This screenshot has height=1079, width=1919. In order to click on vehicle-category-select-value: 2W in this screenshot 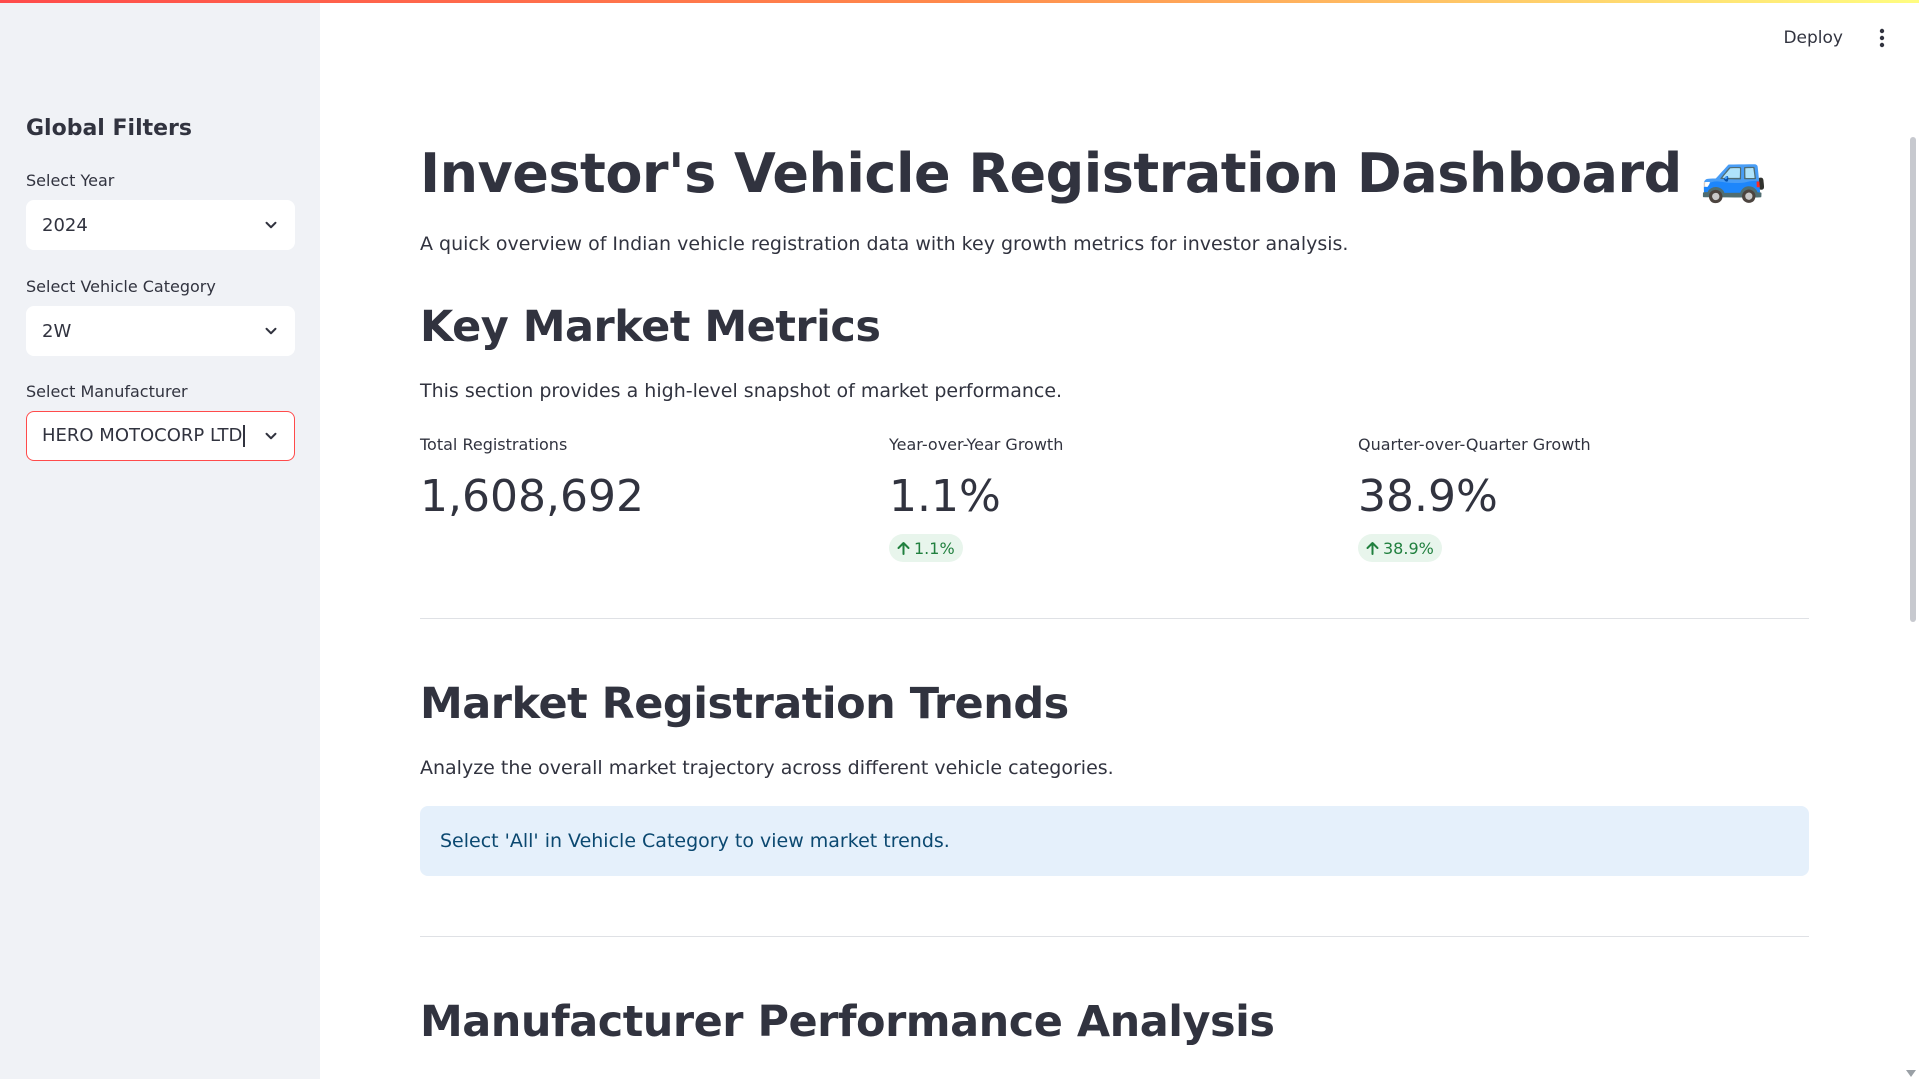, I will do `click(57, 331)`.